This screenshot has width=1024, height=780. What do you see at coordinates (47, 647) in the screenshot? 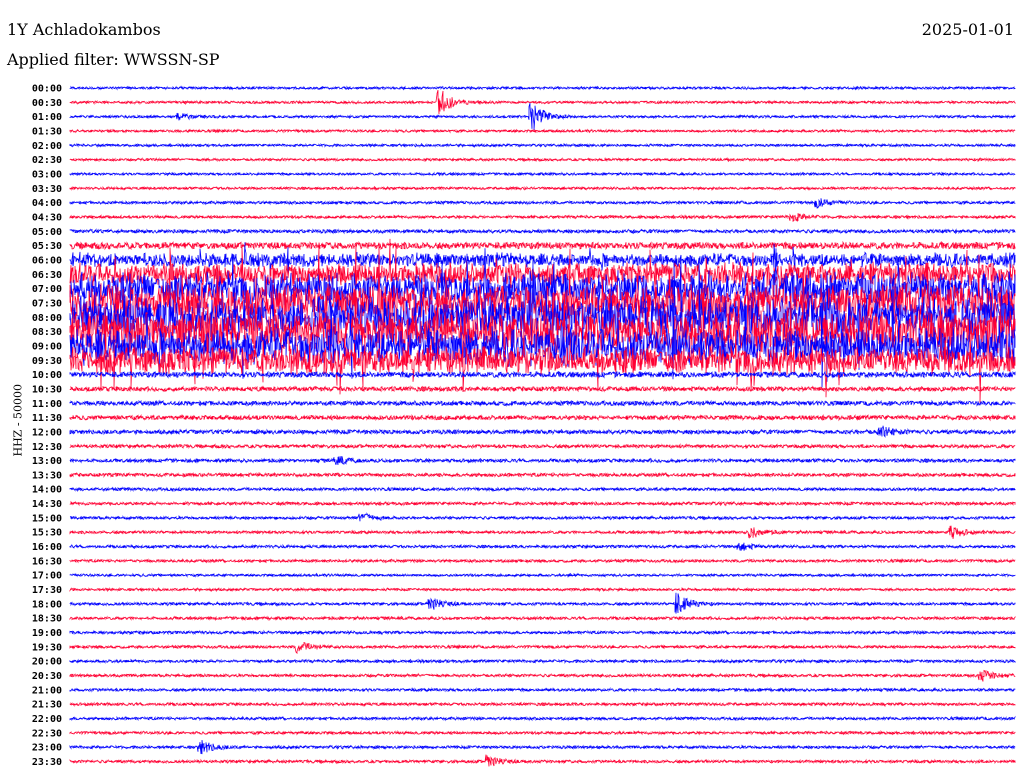
I see `time-tick-label: 19:30` at bounding box center [47, 647].